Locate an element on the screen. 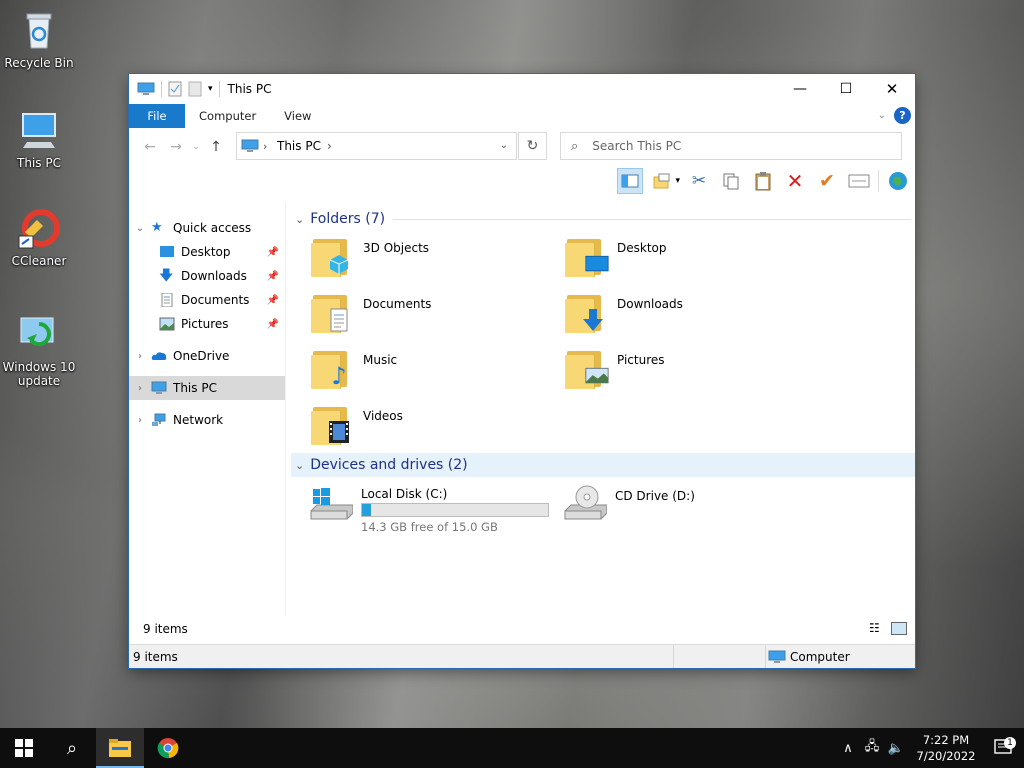 The image size is (1024, 768). nav-onedrive: › OneDrive is located at coordinates (207, 356).